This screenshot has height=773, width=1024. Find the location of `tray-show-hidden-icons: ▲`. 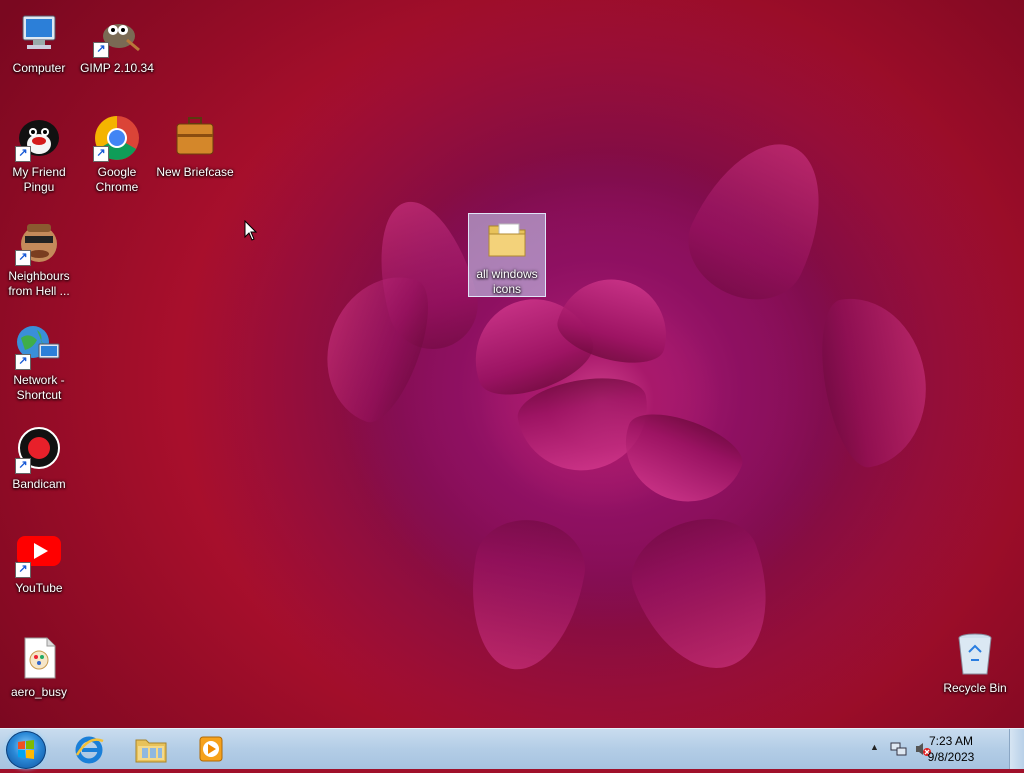

tray-show-hidden-icons: ▲ is located at coordinates (874, 747).